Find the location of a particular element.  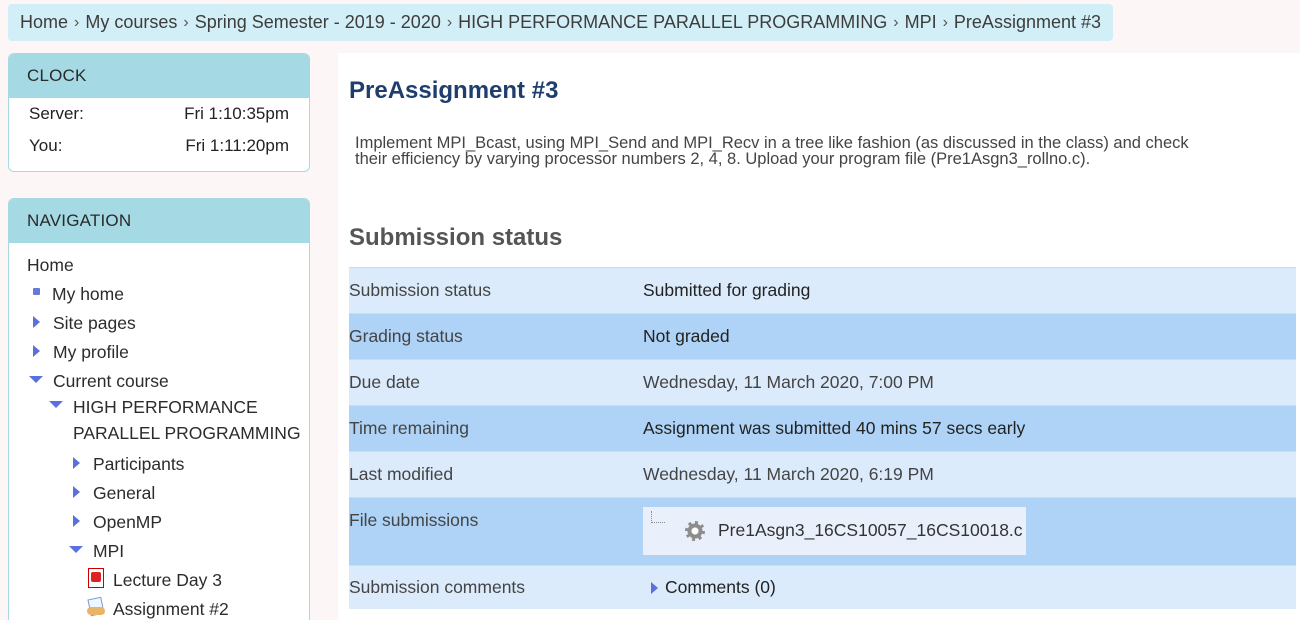

nav-item-openmp: OpenMP is located at coordinates (159, 522).